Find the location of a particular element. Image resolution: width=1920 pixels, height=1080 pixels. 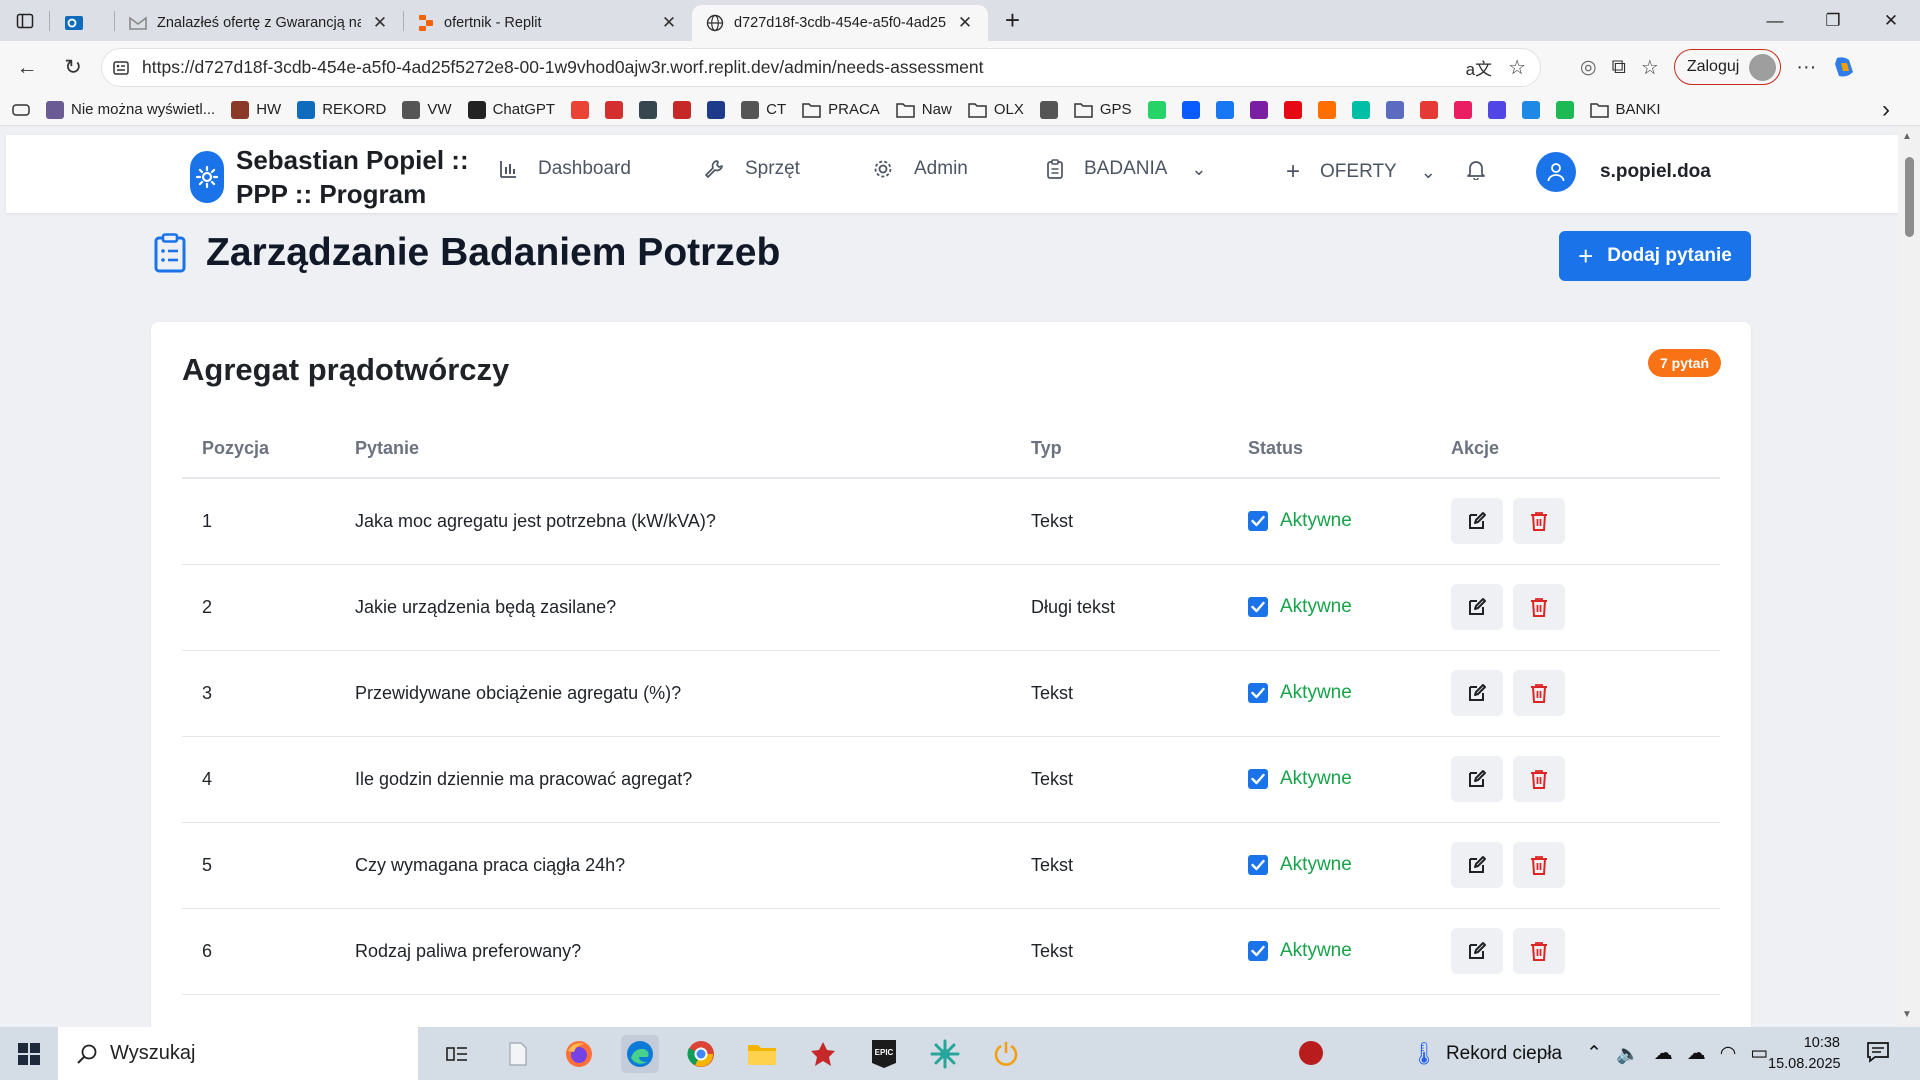

power-app-icon is located at coordinates (1006, 1054).